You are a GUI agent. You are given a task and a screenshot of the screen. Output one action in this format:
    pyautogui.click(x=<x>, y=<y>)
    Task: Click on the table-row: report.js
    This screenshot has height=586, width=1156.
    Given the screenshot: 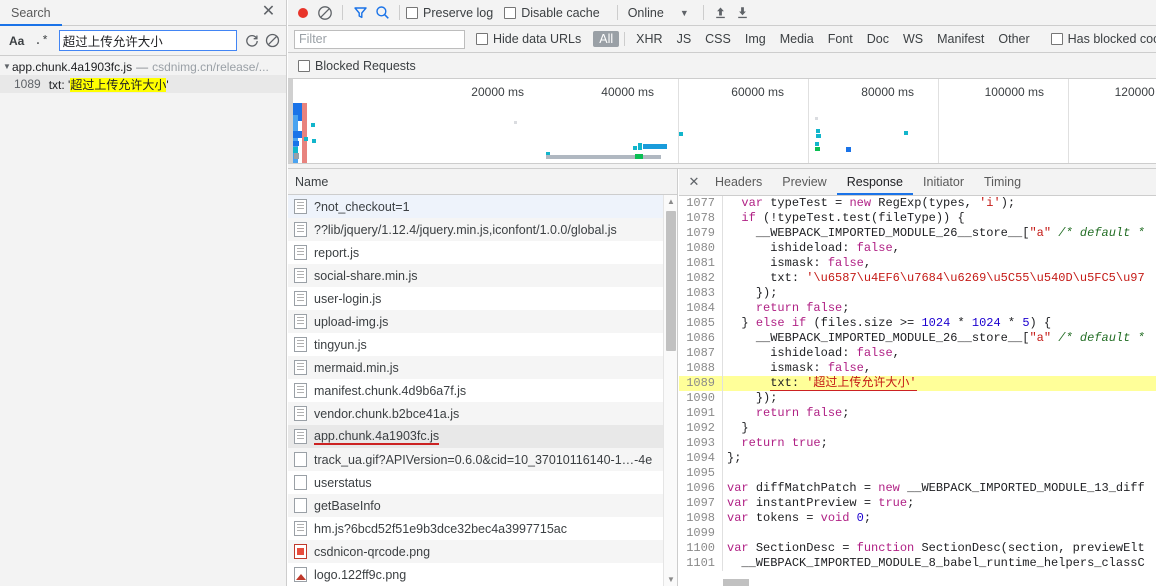 What is the action you would take?
    pyautogui.click(x=482, y=252)
    